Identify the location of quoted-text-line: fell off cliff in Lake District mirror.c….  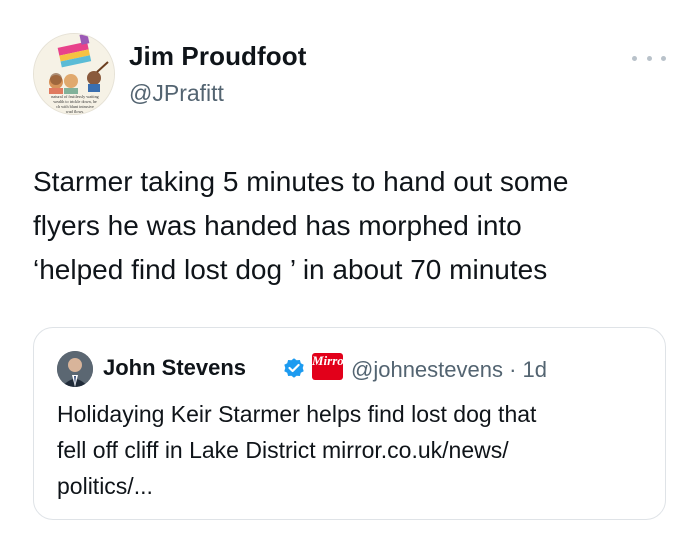
(283, 450).